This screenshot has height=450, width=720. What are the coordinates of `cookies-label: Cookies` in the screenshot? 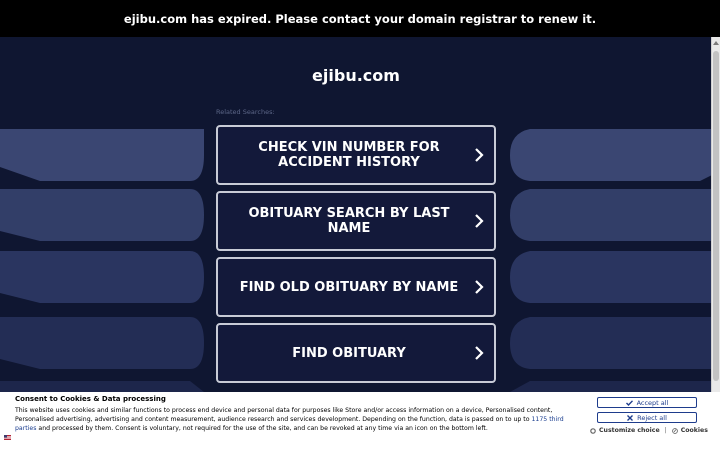 It's located at (694, 430).